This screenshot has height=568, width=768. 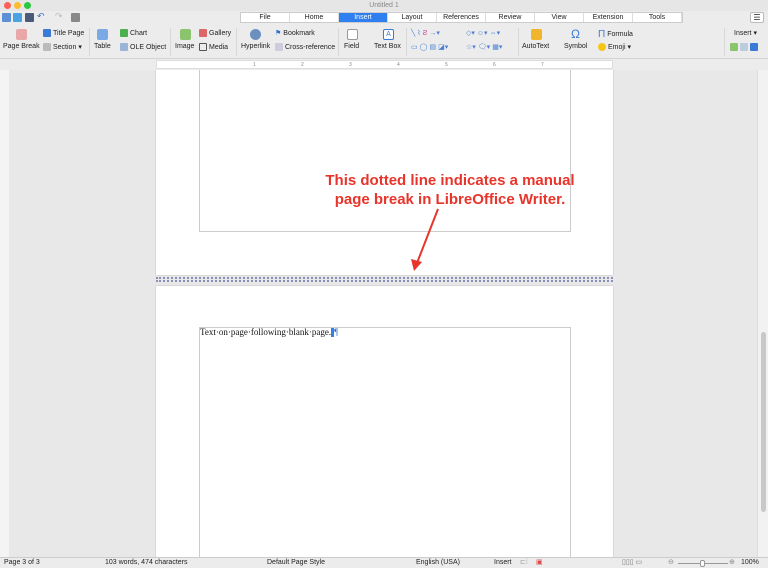 What do you see at coordinates (146, 563) in the screenshot?
I see `word-count: 103 words, 474 characters` at bounding box center [146, 563].